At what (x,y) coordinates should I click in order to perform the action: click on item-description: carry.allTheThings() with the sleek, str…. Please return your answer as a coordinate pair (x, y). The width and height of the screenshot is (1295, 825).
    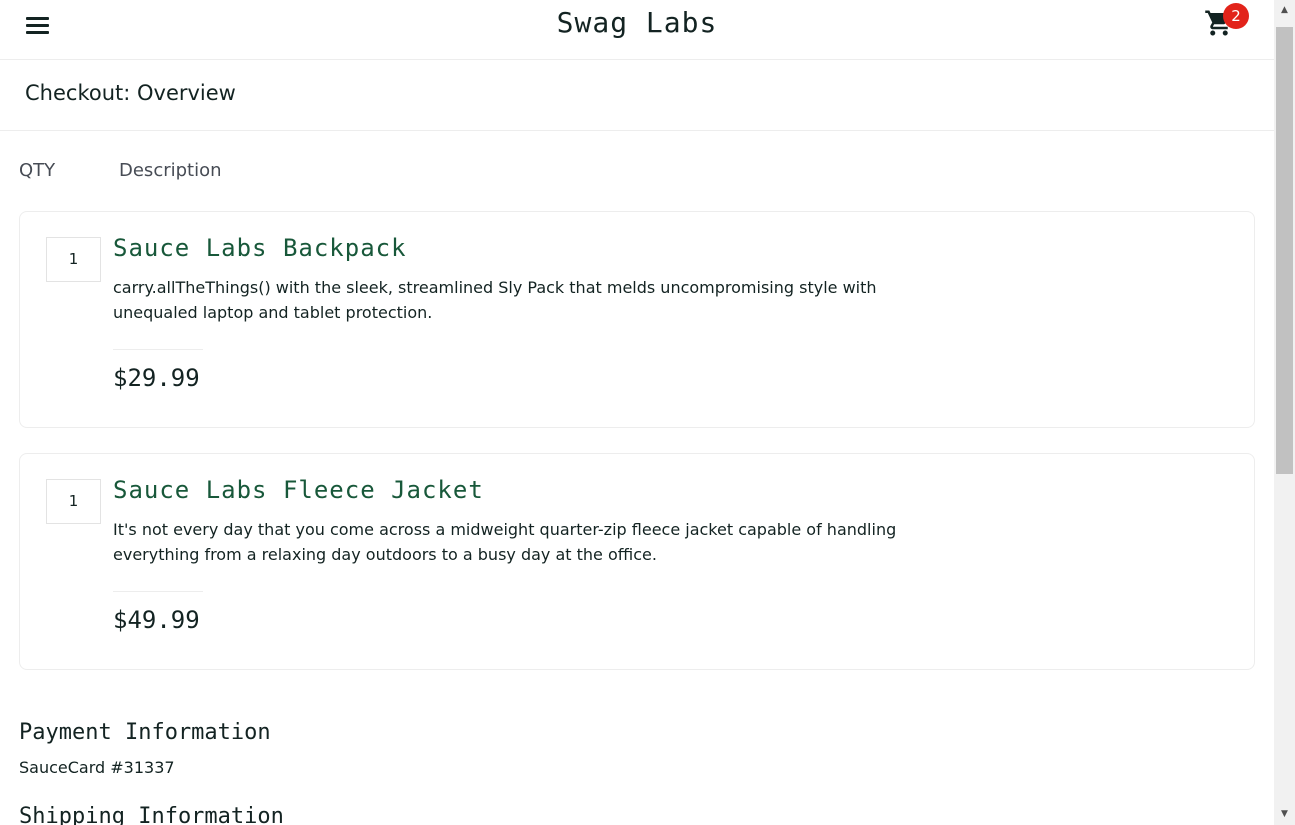
    Looking at the image, I should click on (495, 300).